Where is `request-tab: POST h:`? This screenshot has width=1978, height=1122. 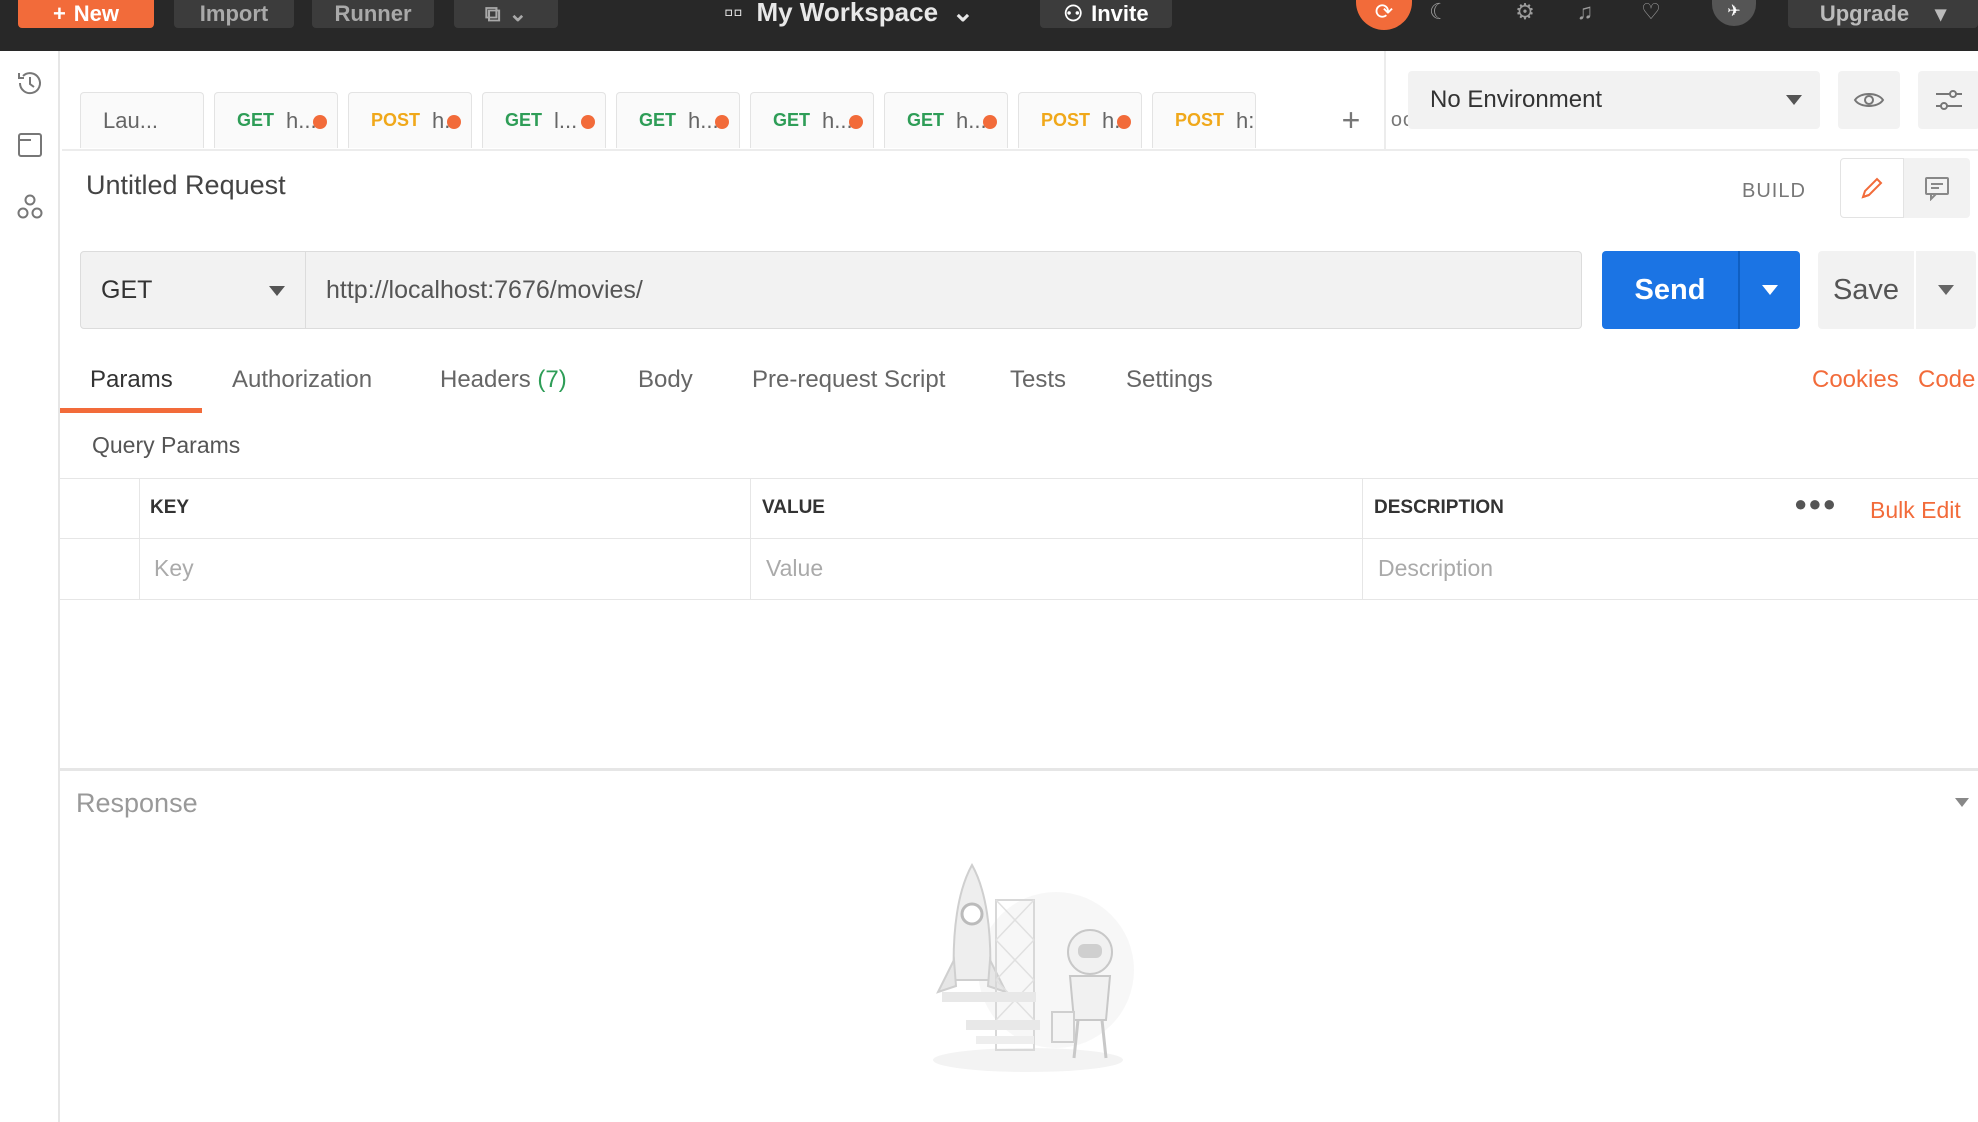
request-tab: POST h: is located at coordinates (1204, 120).